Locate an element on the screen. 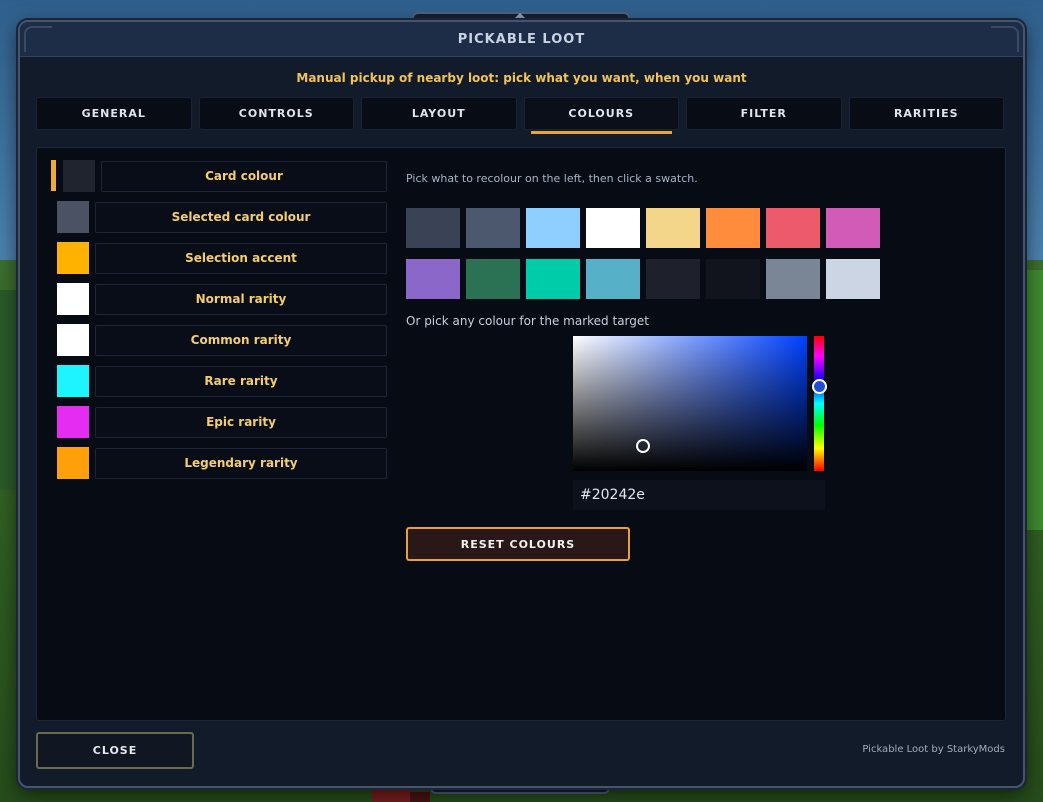 This screenshot has width=1043, height=802. target-label: Epic rarity is located at coordinates (241, 422).